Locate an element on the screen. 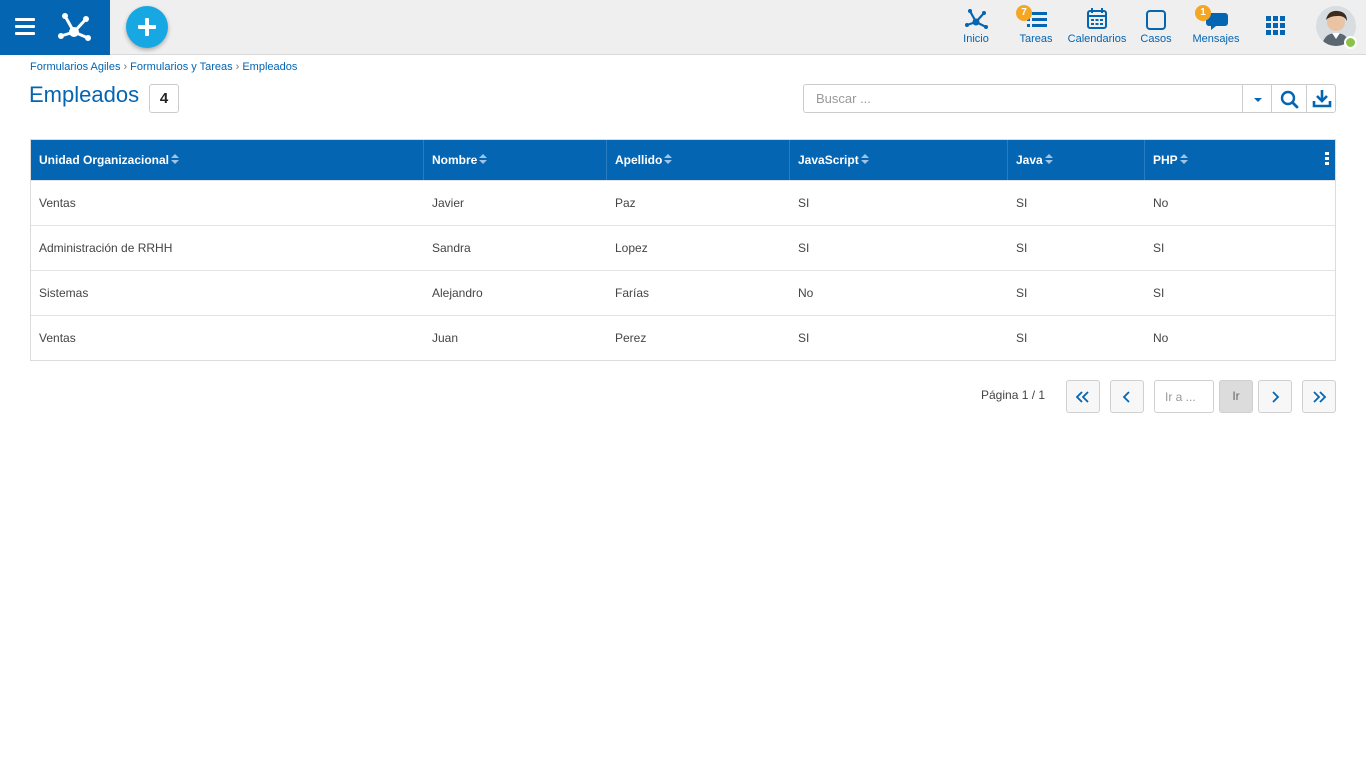 The height and width of the screenshot is (768, 1366). chevron-right-icon is located at coordinates (1276, 397).